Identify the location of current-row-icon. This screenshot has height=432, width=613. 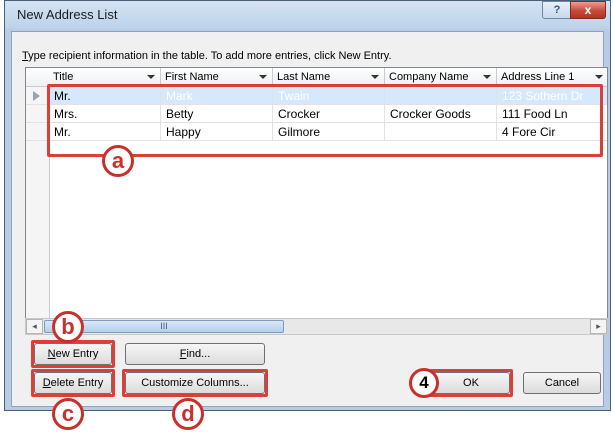
(36, 96).